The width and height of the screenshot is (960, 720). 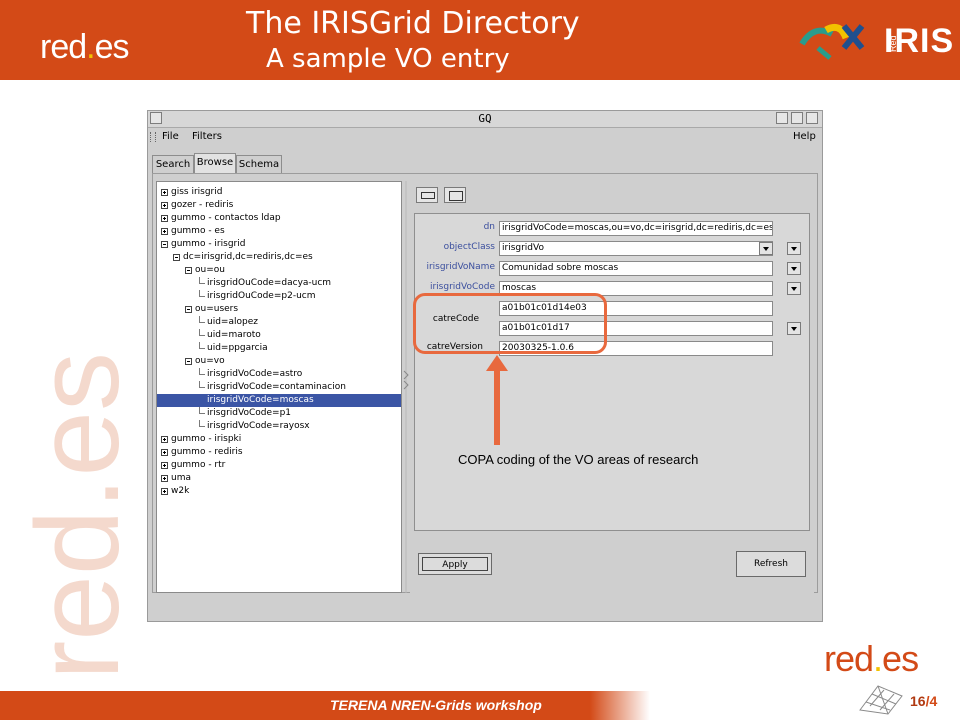 I want to click on red-es-watermark: red.es, so click(x=76, y=516).